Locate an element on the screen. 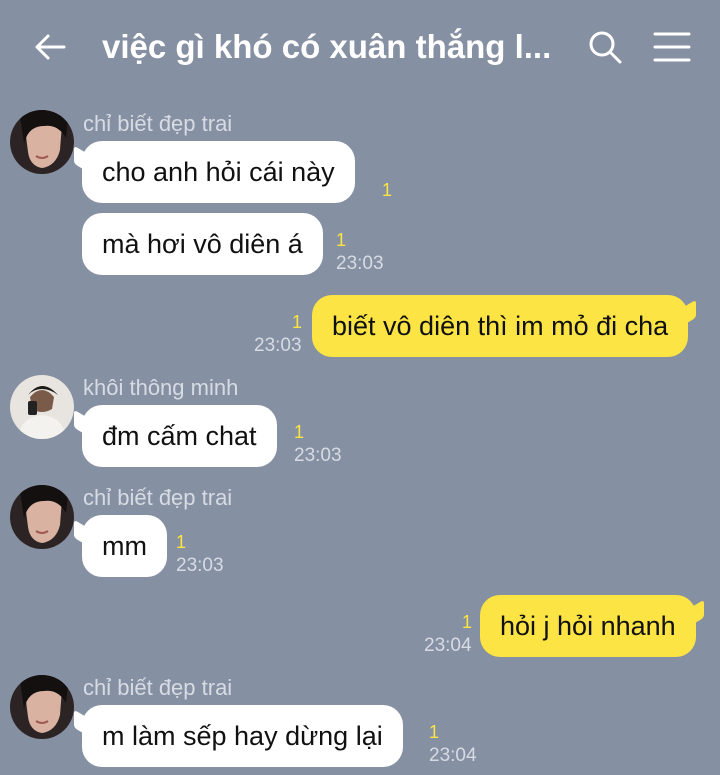  message-bubble: mà hơi vô diên á is located at coordinates (202, 244).